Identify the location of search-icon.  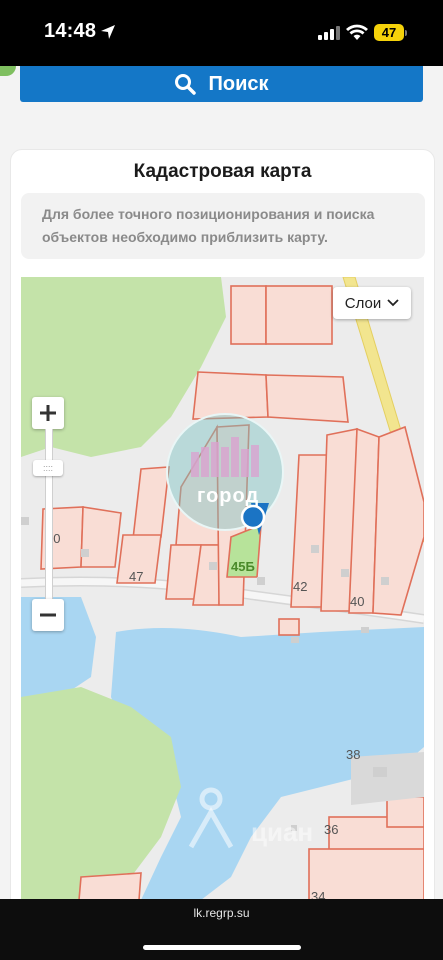
(186, 84).